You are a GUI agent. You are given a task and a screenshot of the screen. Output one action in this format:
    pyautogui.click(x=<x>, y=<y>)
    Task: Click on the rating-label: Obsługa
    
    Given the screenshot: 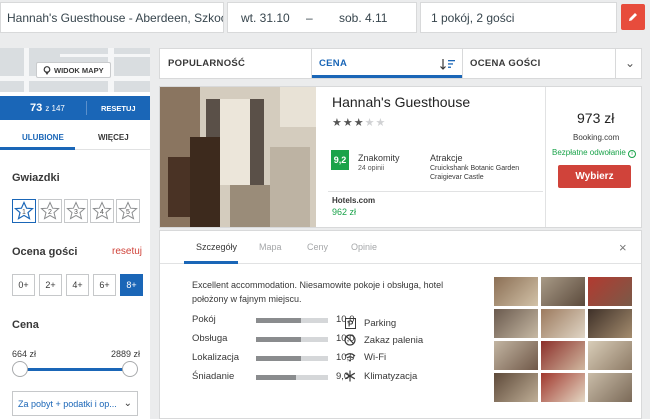 What is the action you would take?
    pyautogui.click(x=210, y=338)
    